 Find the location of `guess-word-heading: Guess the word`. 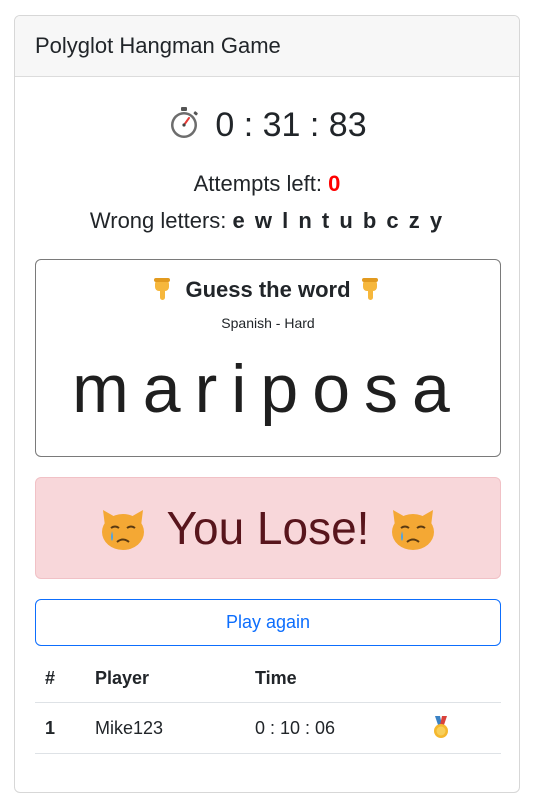

guess-word-heading: Guess the word is located at coordinates (268, 289).